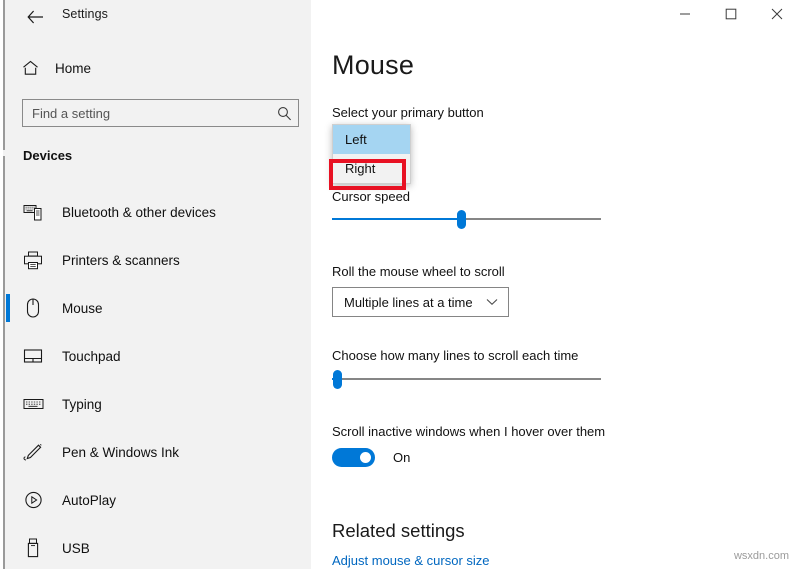 The image size is (800, 569). What do you see at coordinates (408, 112) in the screenshot?
I see `primary-button-label: Select your primary button` at bounding box center [408, 112].